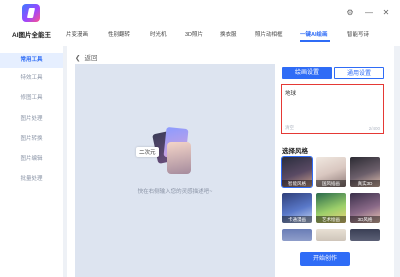 The height and width of the screenshot is (277, 400). I want to click on sidebar-item-effects: 特效工具, so click(31, 78).